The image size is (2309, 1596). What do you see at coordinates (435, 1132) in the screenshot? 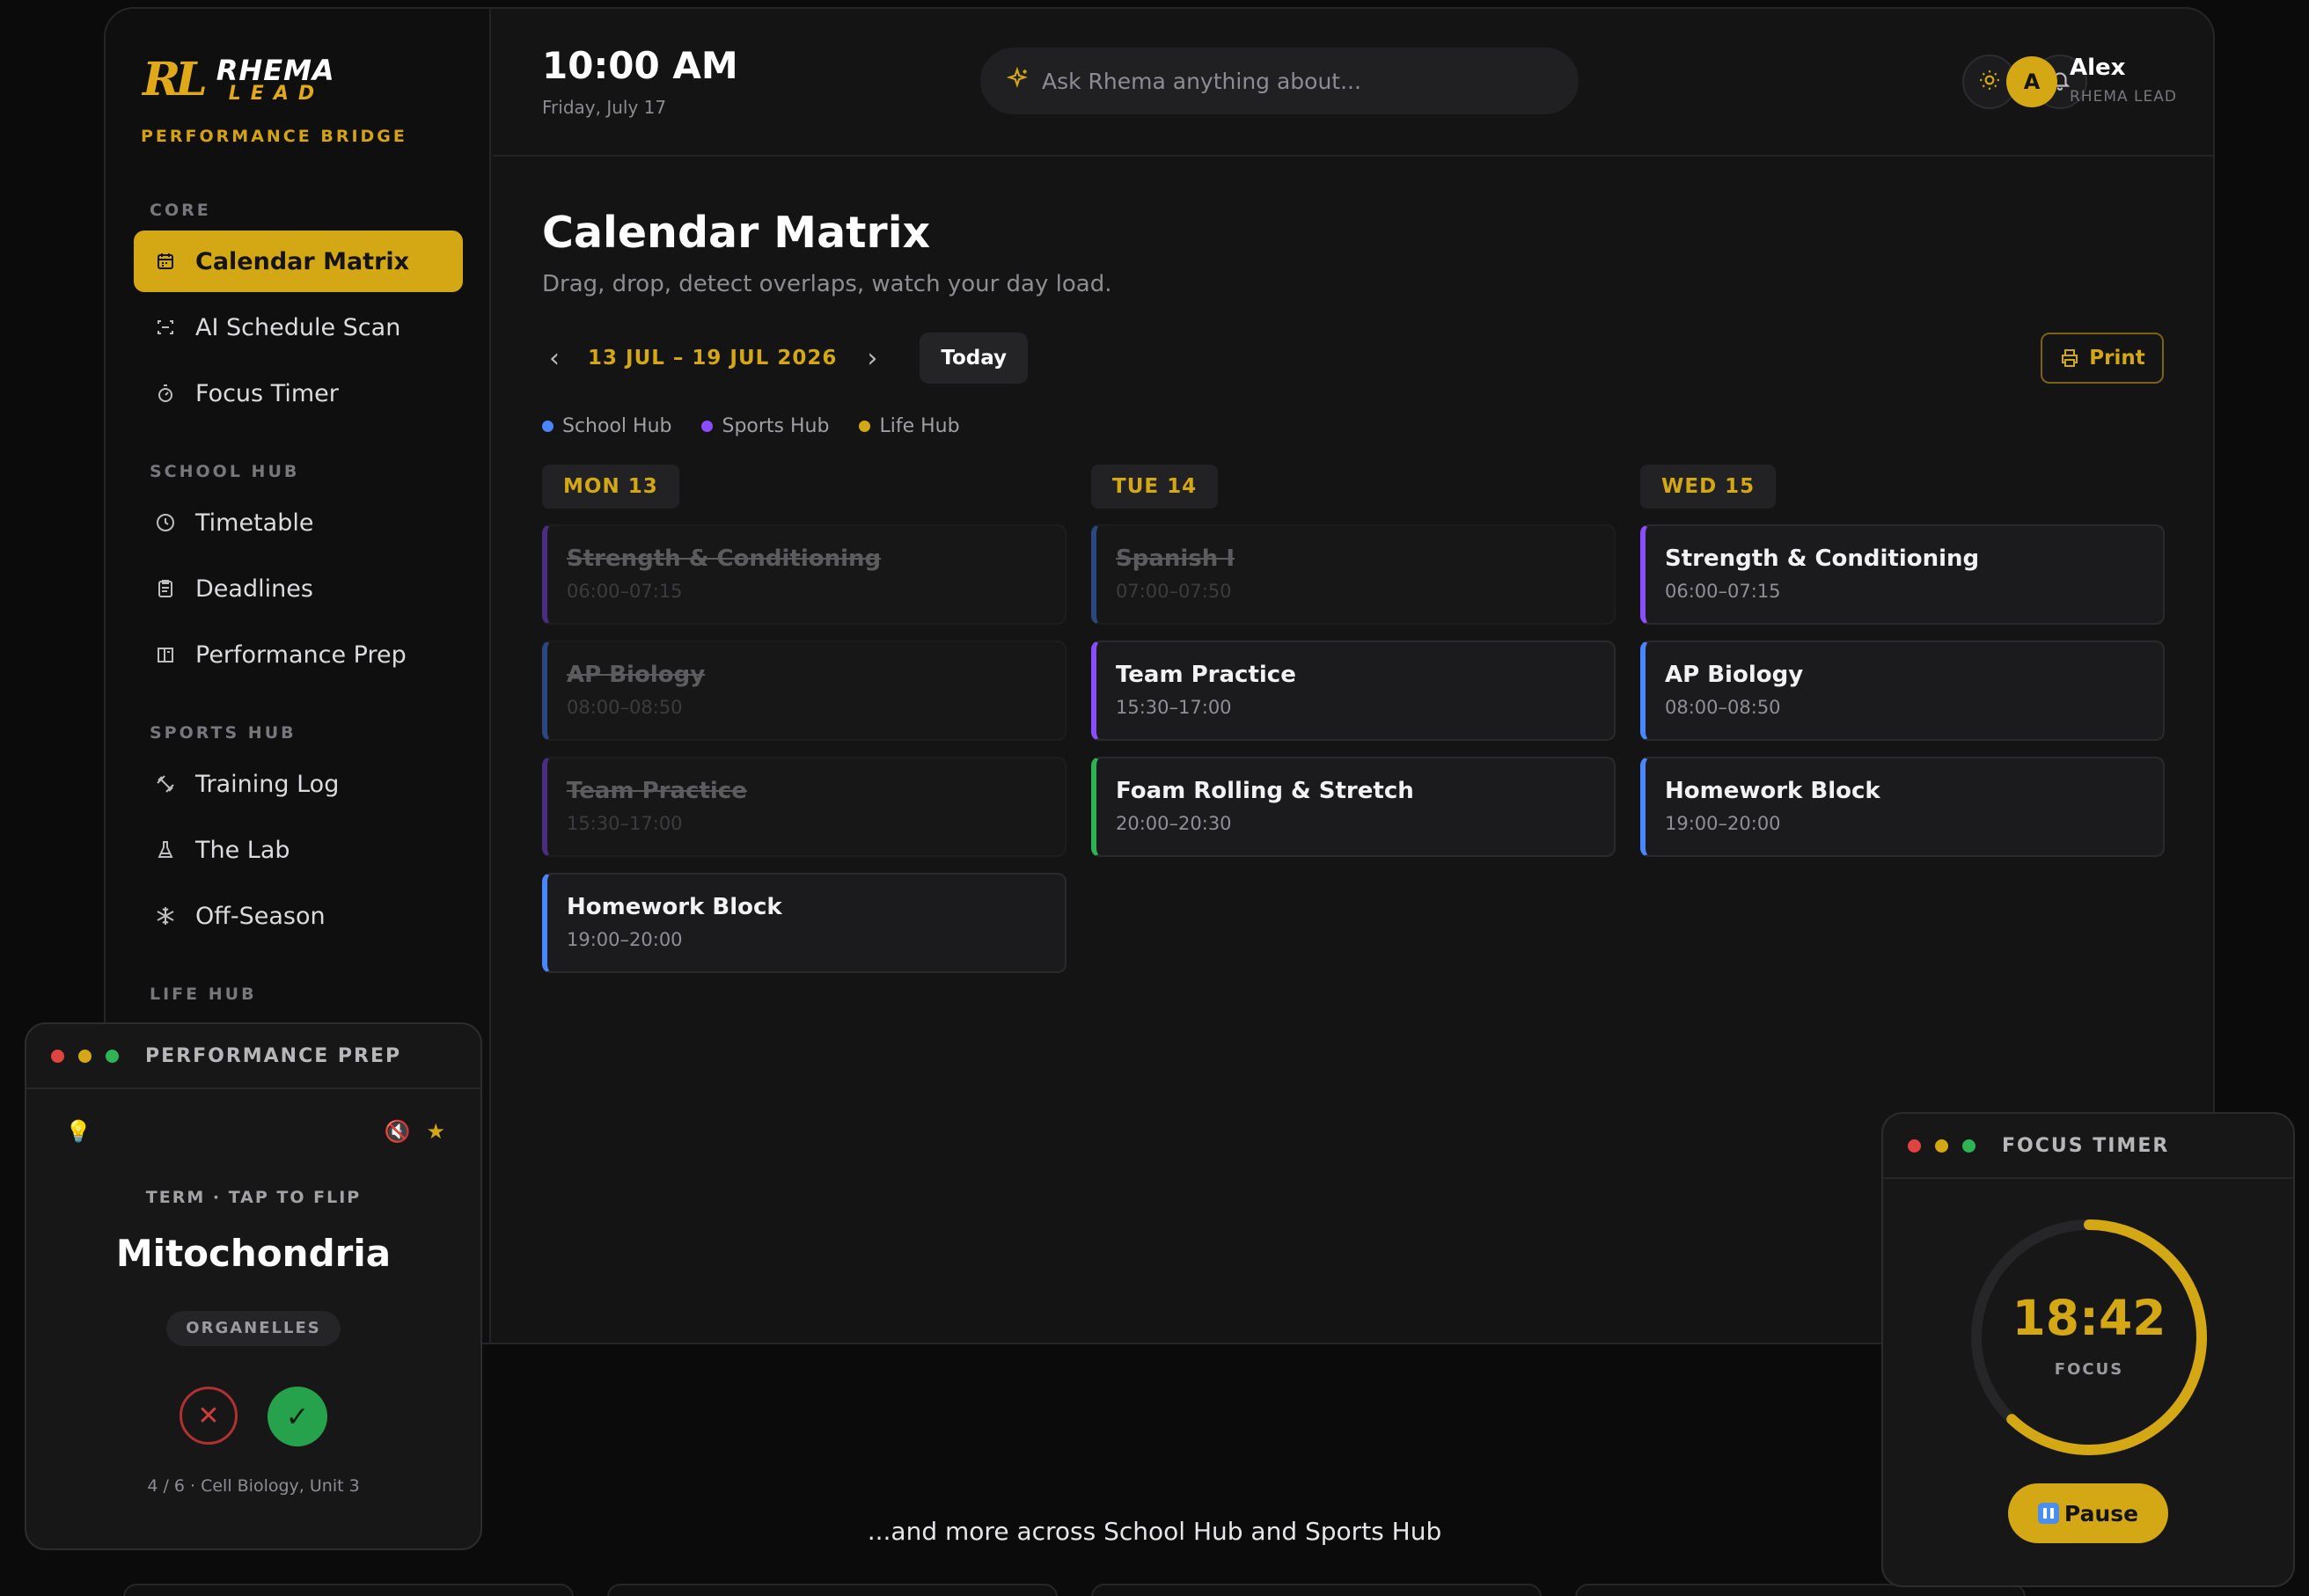
I see `star-icon: ★` at bounding box center [435, 1132].